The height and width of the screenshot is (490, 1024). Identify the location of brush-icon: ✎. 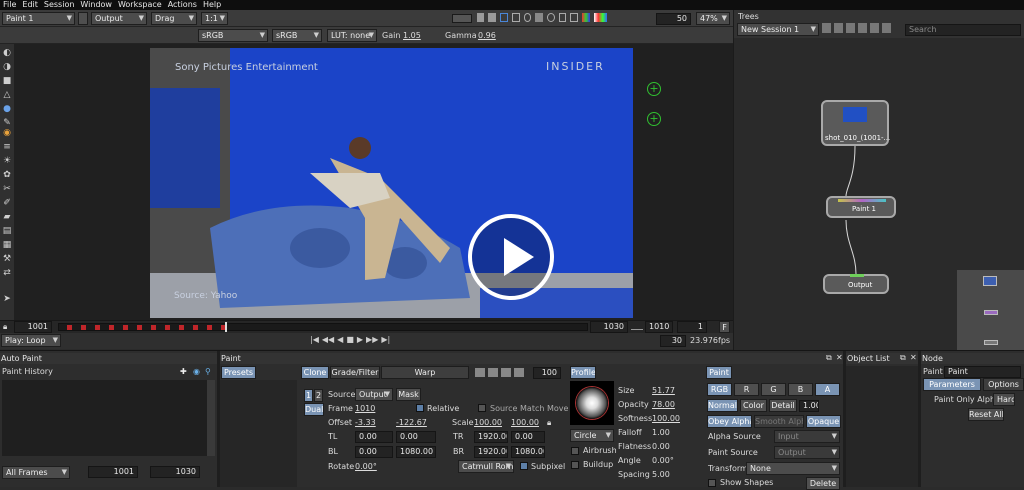
(7, 123).